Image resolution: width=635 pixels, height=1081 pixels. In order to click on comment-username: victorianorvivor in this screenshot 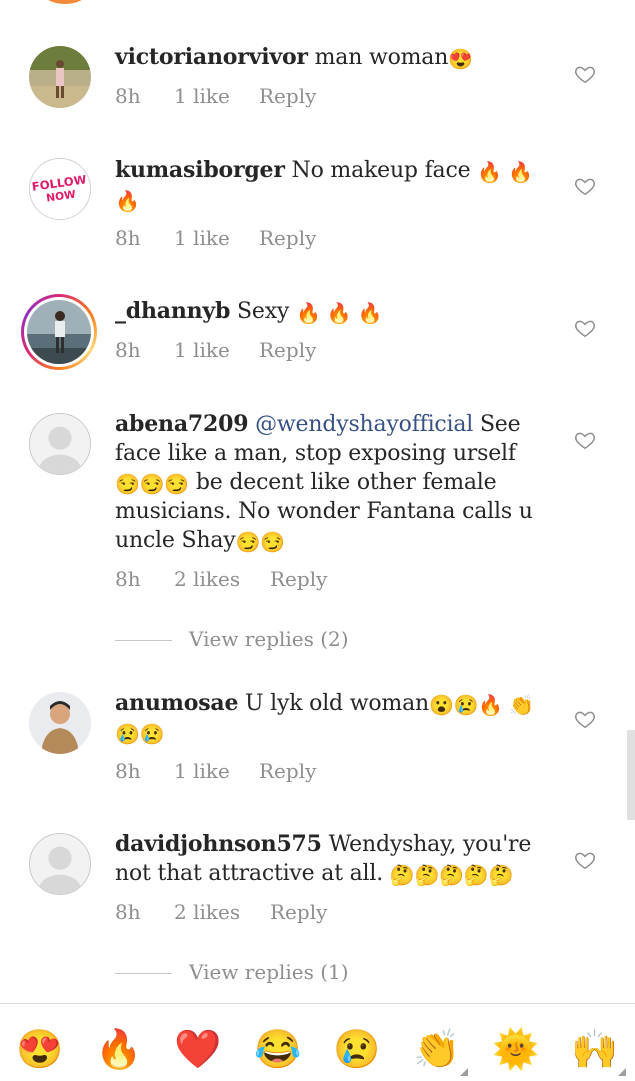, I will do `click(211, 57)`.